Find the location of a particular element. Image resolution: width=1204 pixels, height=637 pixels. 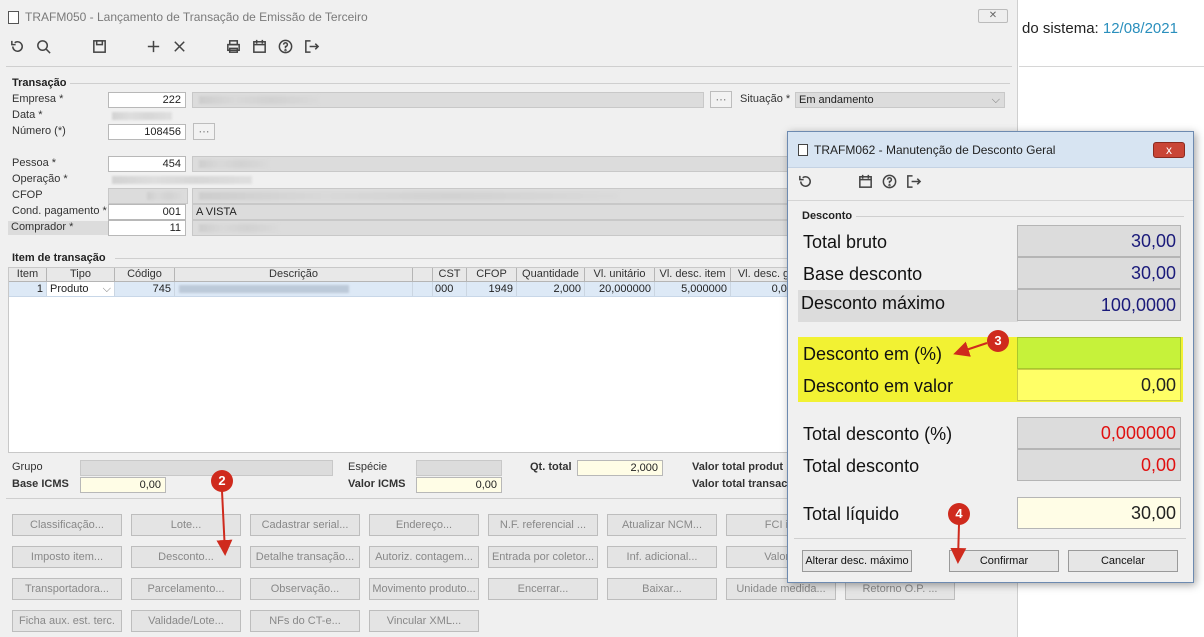

annotation-badge-4: 4 is located at coordinates (959, 514).